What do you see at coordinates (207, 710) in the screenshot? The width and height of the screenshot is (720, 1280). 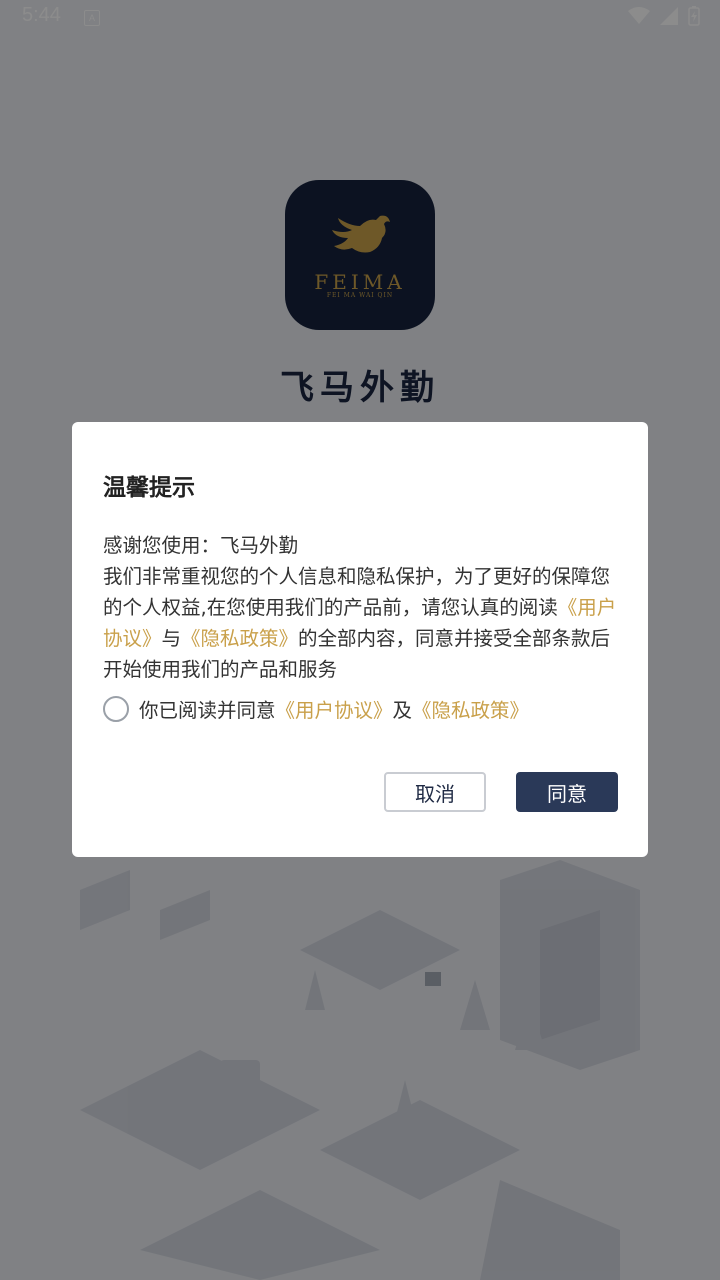 I see `agree-prefix: 你已阅读并同意` at bounding box center [207, 710].